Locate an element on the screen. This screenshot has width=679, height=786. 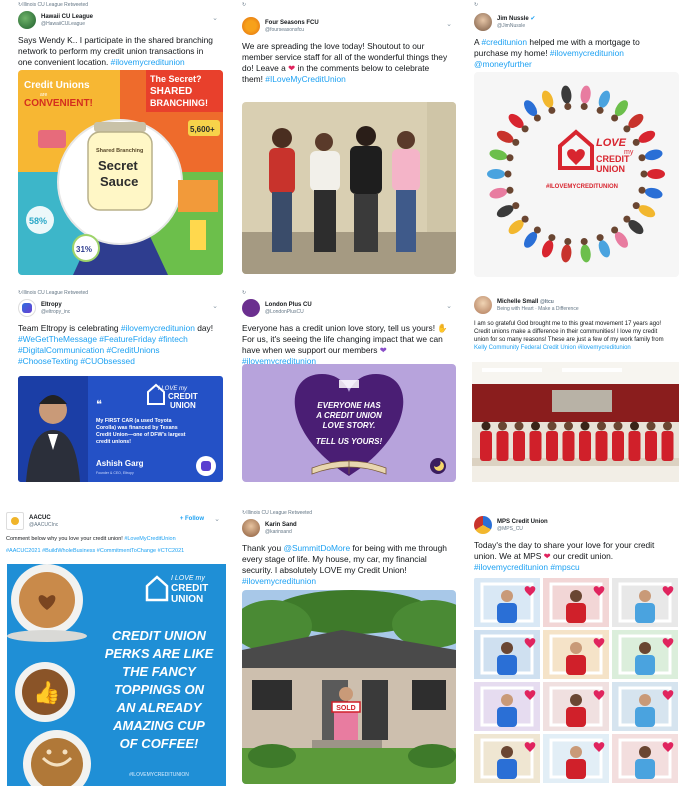
tweet-image-house-sold: SOLD is located at coordinates (349, 687).